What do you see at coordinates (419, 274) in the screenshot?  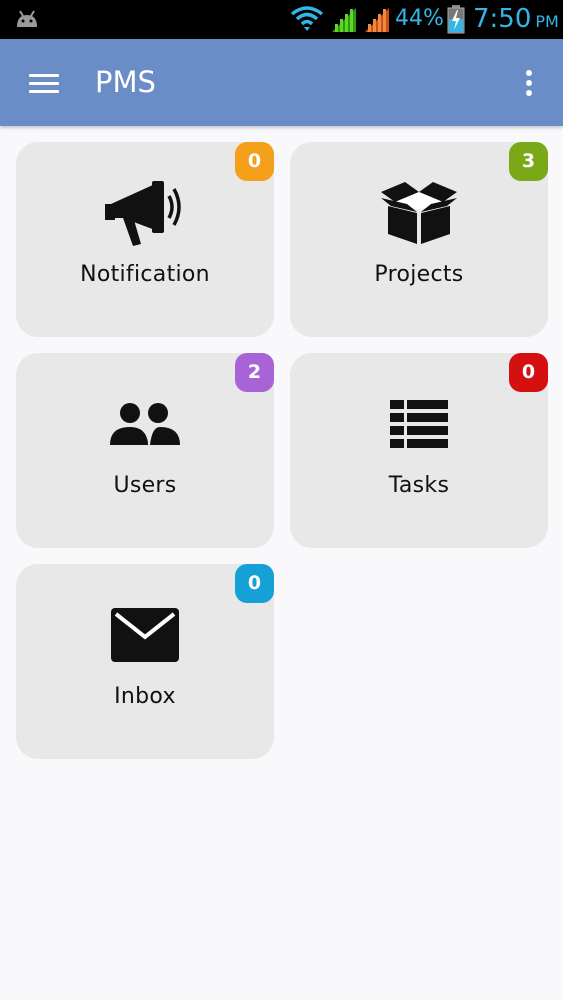 I see `tile-label: Projects` at bounding box center [419, 274].